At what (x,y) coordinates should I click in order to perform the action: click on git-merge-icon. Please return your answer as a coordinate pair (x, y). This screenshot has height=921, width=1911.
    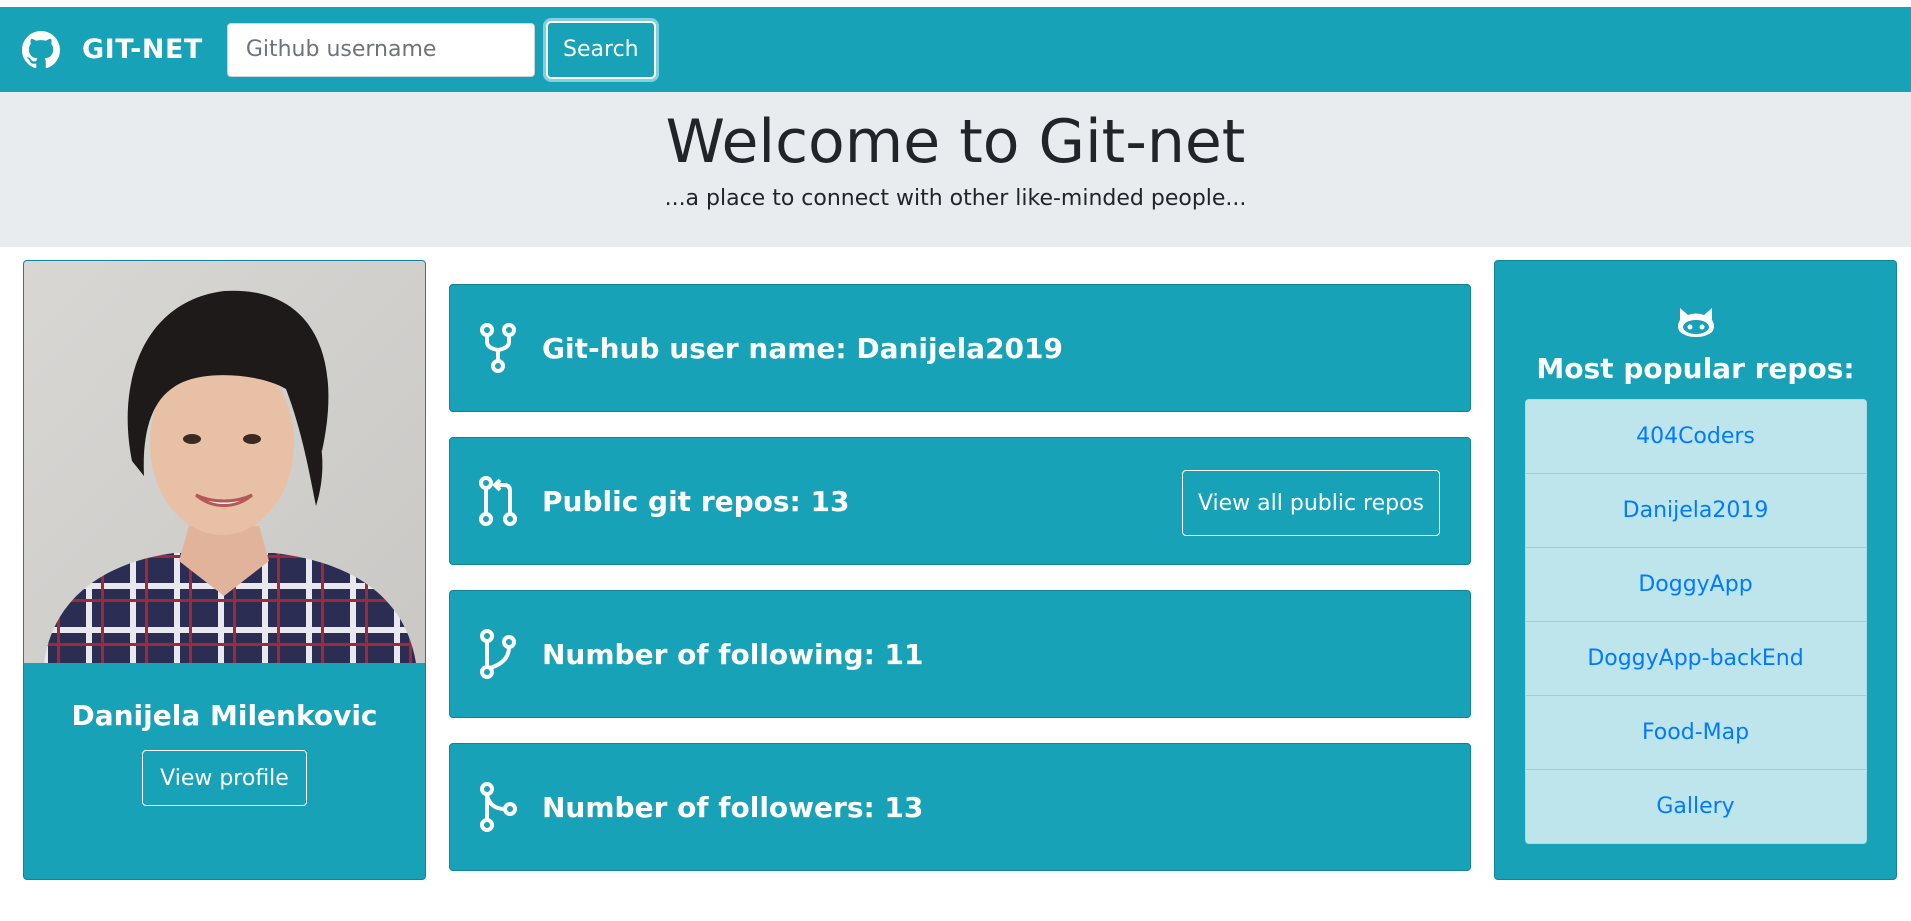
    Looking at the image, I should click on (498, 807).